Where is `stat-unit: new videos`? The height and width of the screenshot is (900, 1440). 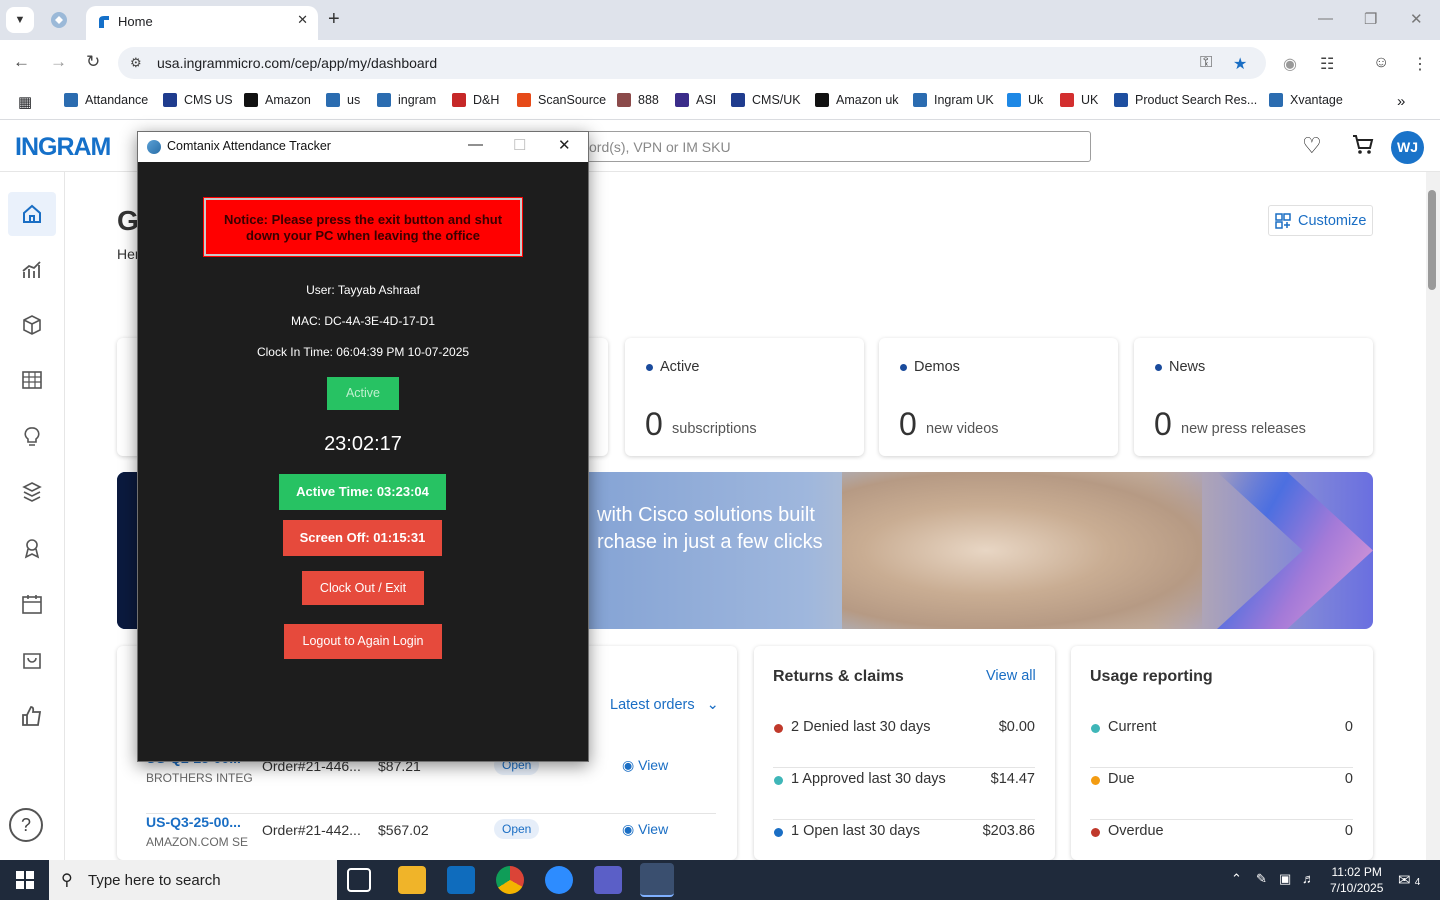 stat-unit: new videos is located at coordinates (962, 429).